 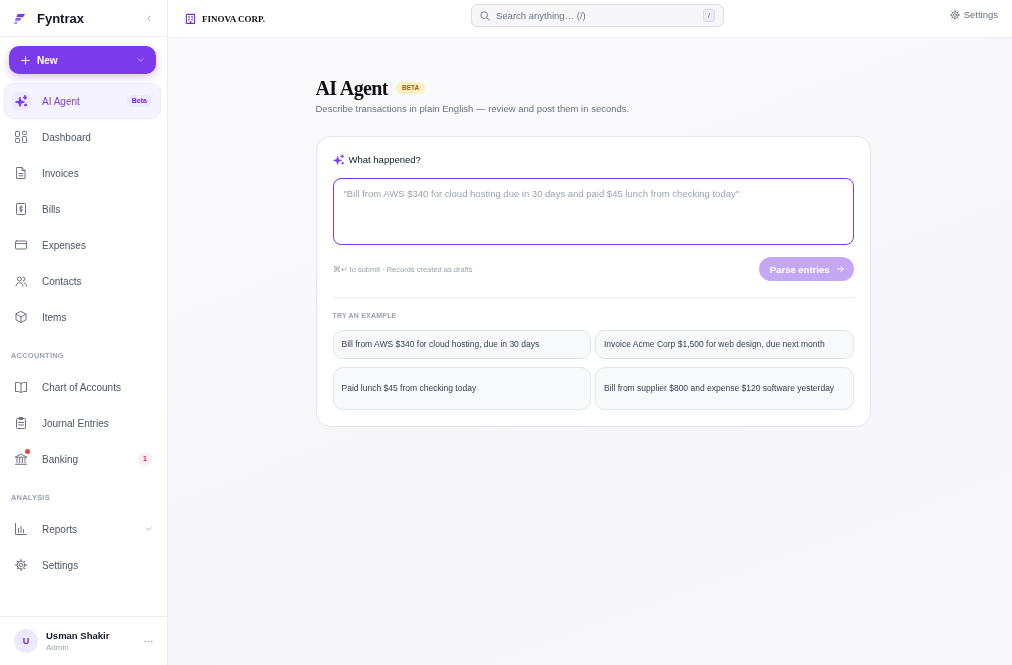 What do you see at coordinates (82, 60) in the screenshot?
I see `new-button: New` at bounding box center [82, 60].